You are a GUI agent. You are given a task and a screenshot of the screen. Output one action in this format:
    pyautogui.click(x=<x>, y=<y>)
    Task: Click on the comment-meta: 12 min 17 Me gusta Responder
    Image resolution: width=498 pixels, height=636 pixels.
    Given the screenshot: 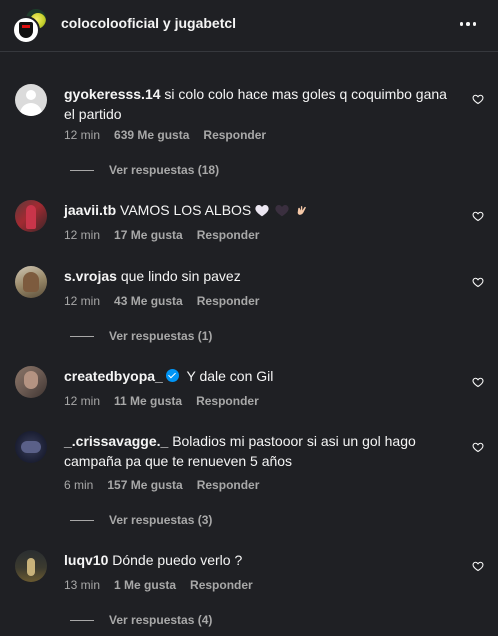 What is the action you would take?
    pyautogui.click(x=161, y=235)
    